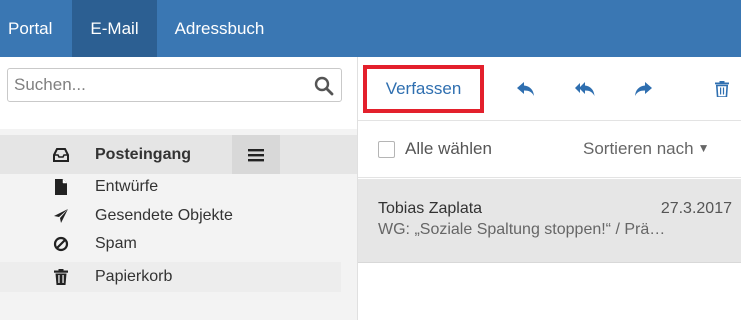 Image resolution: width=741 pixels, height=320 pixels. I want to click on draft-icon, so click(61, 187).